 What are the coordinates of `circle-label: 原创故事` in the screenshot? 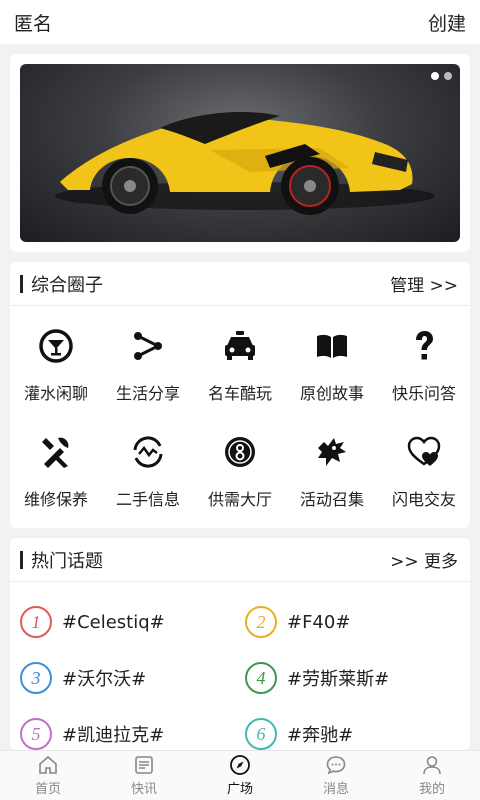 It's located at (331, 393).